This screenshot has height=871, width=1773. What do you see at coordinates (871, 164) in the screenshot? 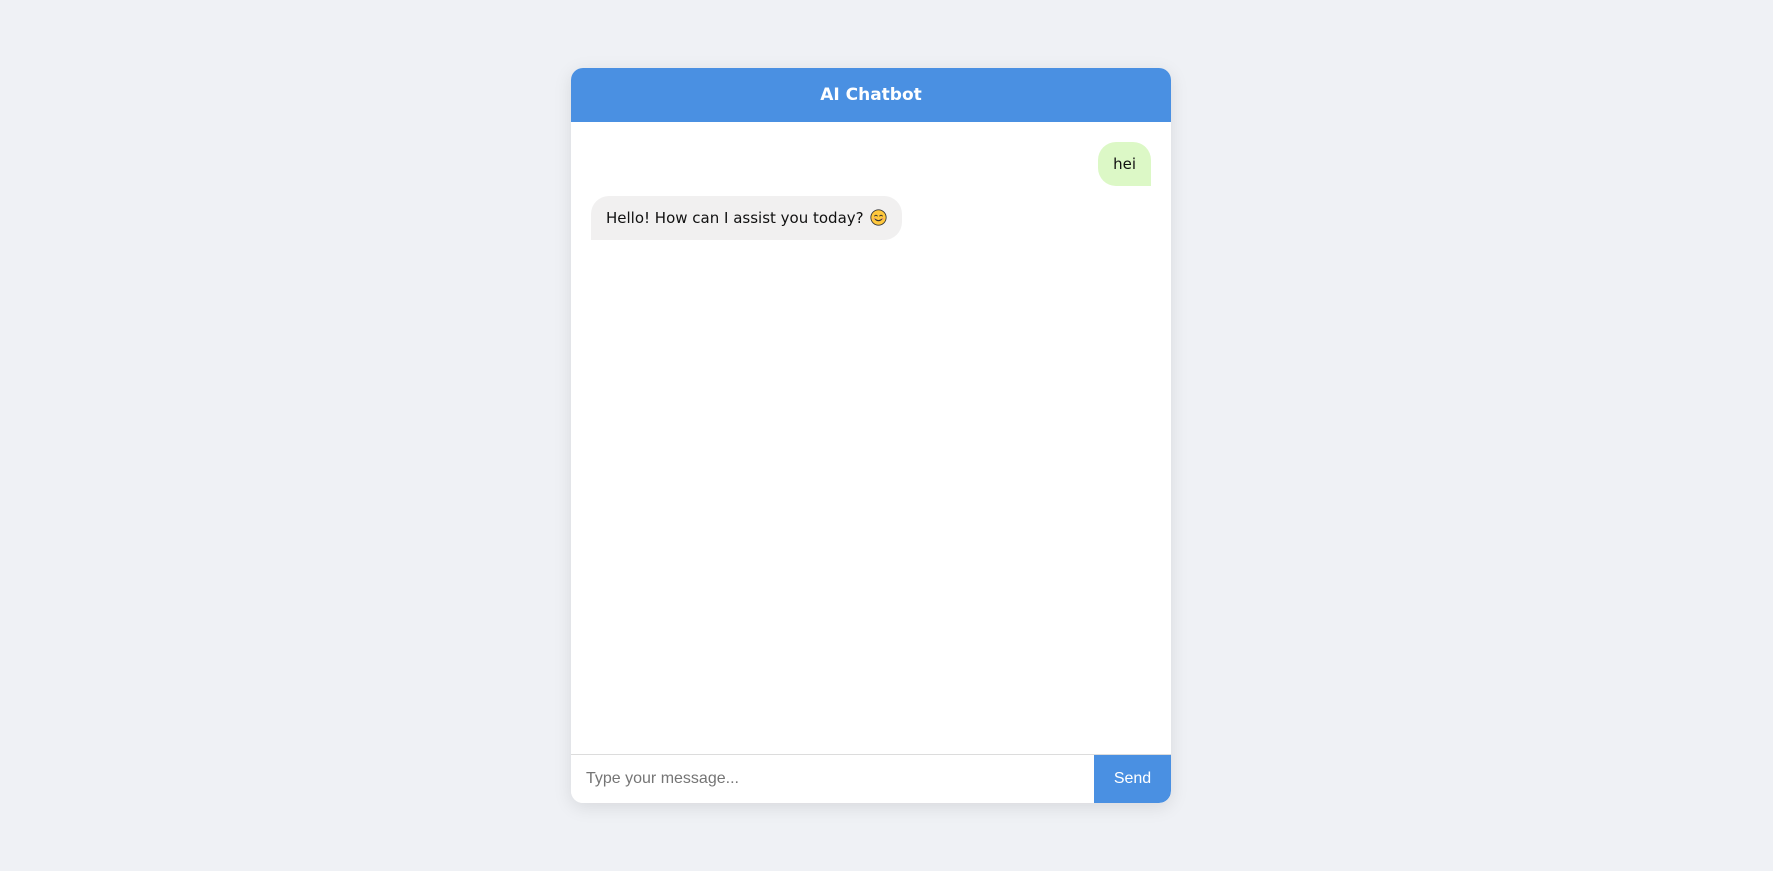
I see `message-row-user: hei` at bounding box center [871, 164].